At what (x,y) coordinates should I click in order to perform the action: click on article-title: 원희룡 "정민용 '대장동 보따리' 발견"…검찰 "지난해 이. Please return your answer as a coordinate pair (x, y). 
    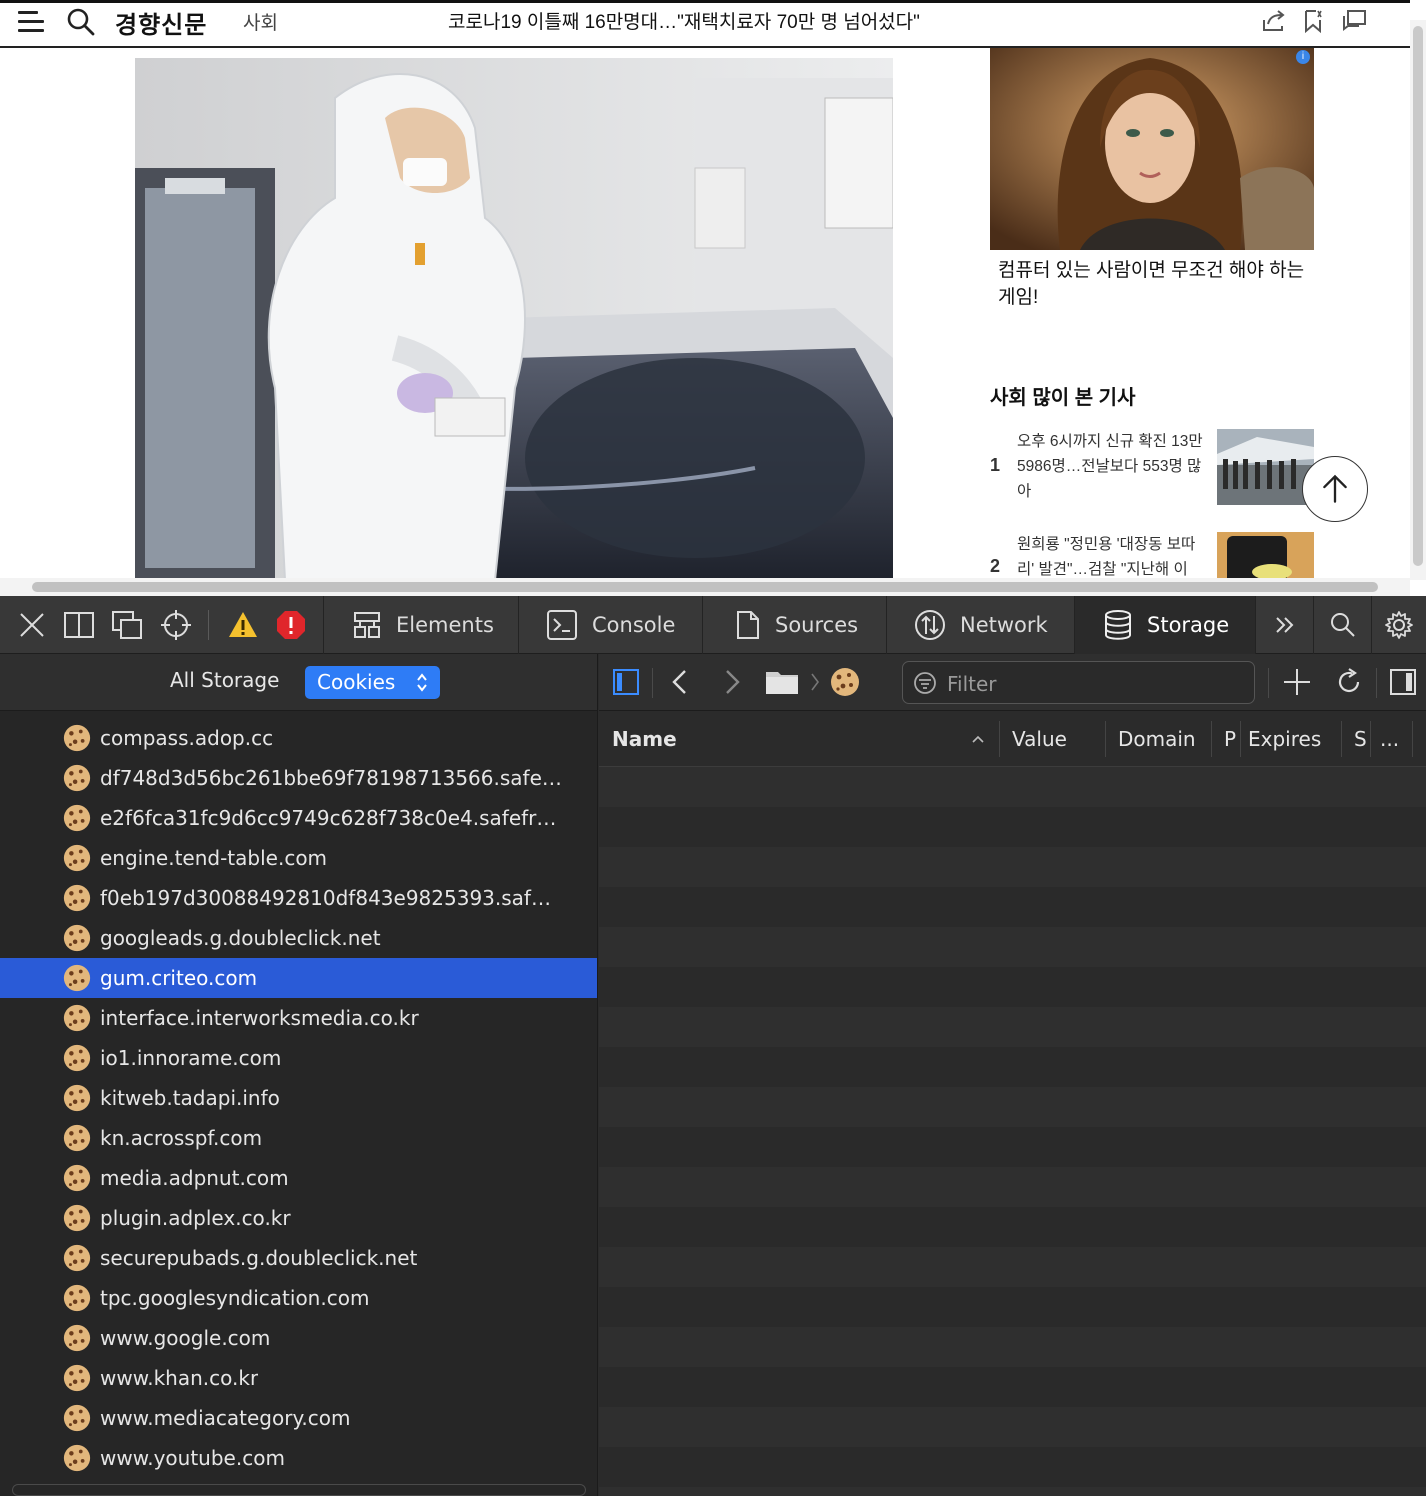
    Looking at the image, I should click on (1112, 557).